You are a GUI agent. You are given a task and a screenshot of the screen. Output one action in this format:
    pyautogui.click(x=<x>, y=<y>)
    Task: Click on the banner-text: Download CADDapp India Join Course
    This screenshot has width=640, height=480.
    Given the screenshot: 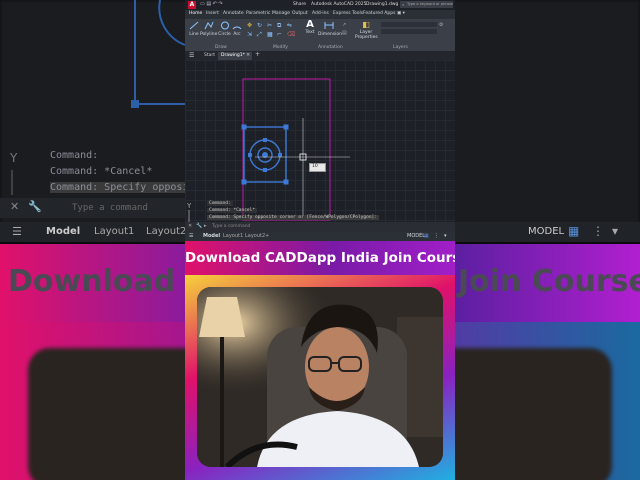 What is the action you would take?
    pyautogui.click(x=320, y=258)
    